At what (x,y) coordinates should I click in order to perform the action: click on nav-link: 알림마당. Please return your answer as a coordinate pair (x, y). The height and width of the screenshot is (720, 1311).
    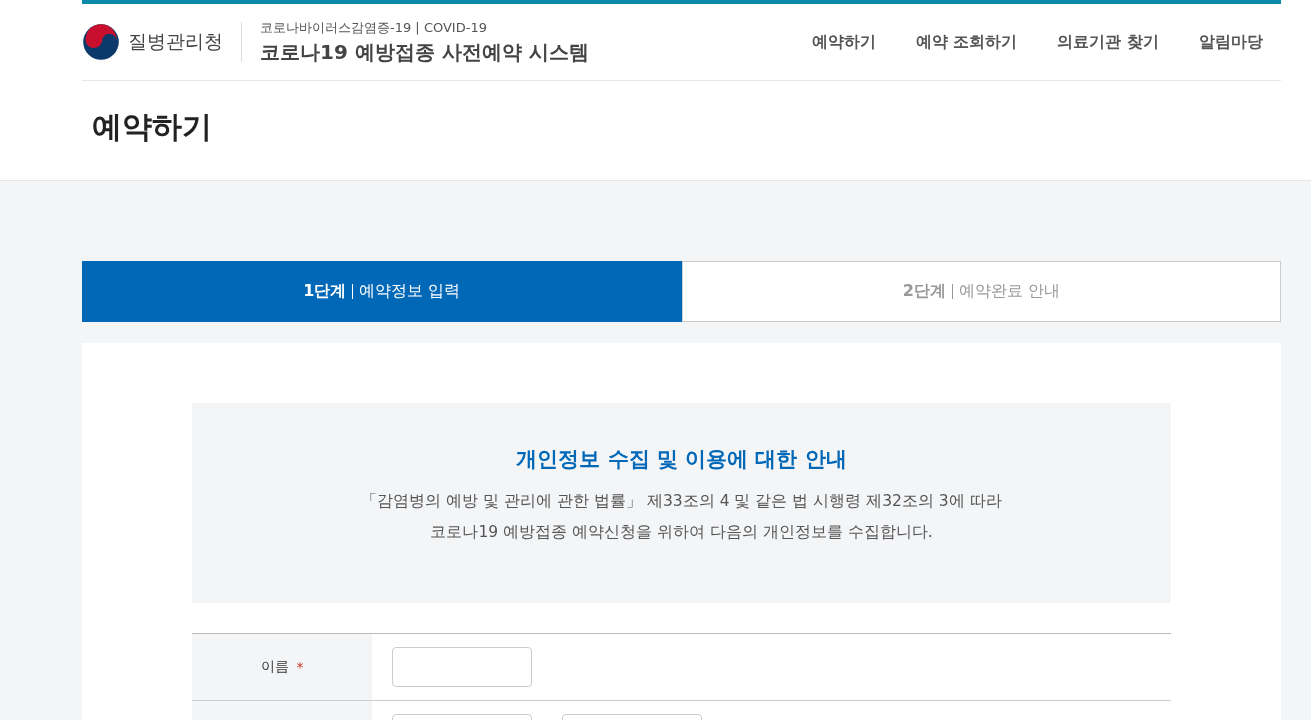
    Looking at the image, I should click on (1231, 42).